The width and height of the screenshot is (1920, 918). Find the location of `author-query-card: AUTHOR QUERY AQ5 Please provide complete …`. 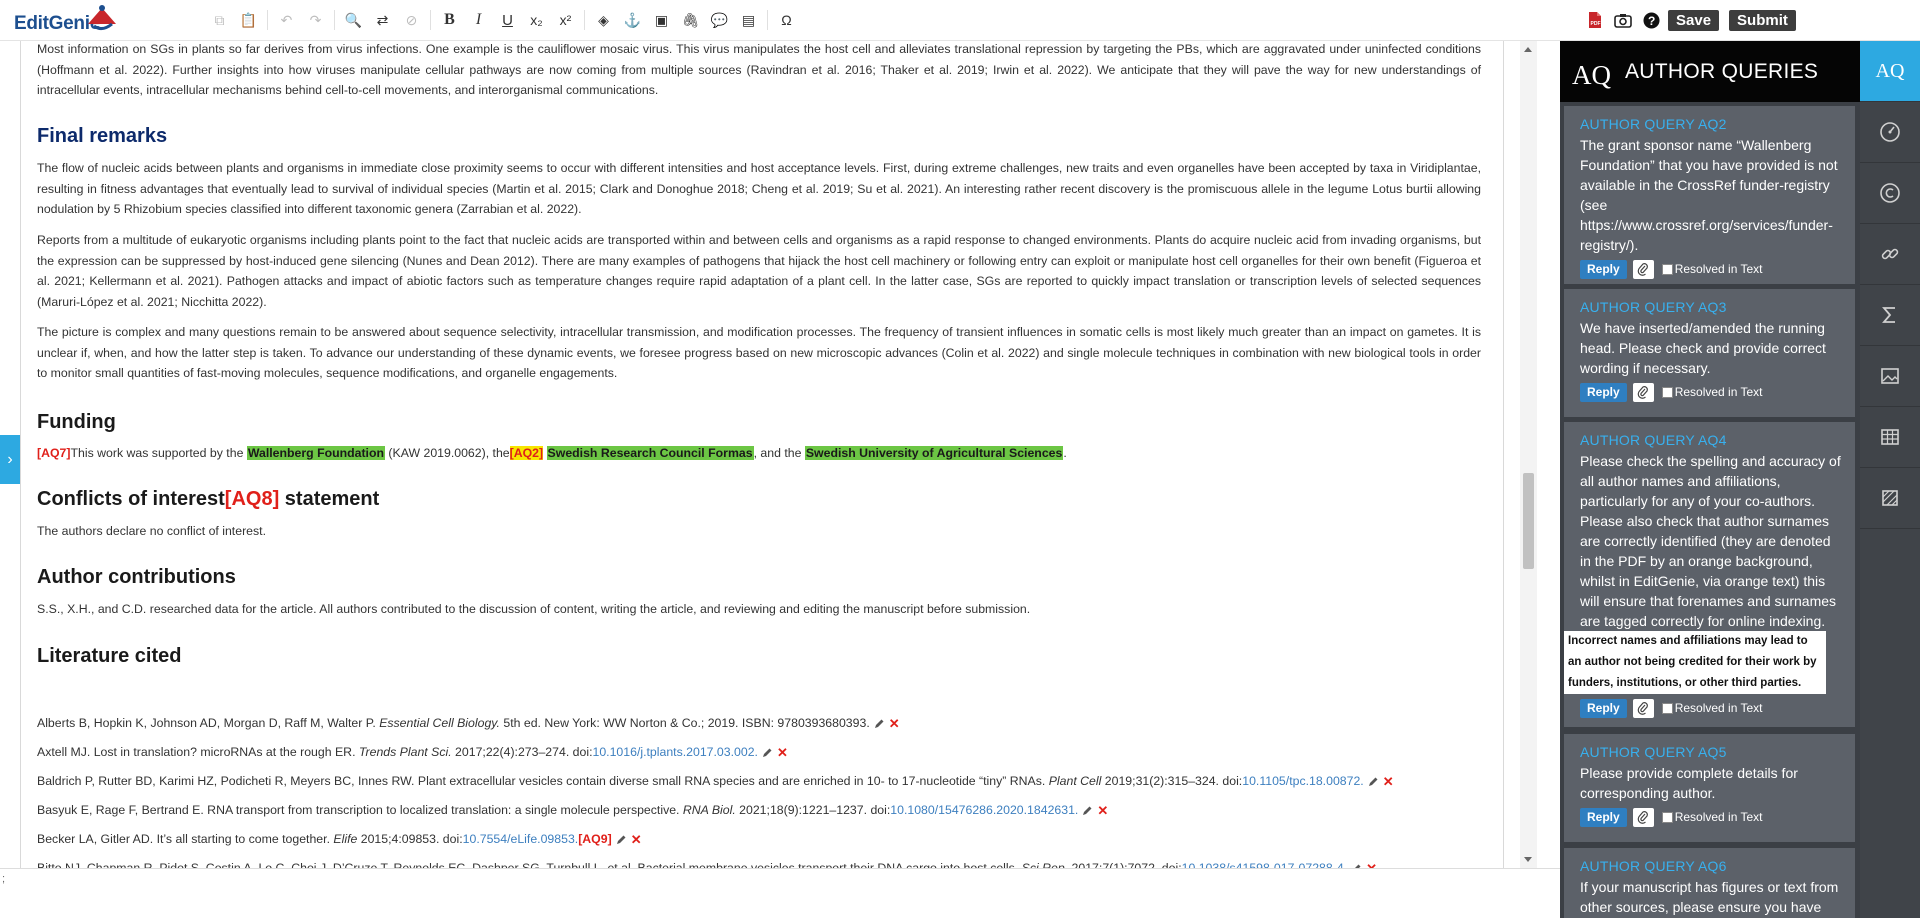

author-query-card: AUTHOR QUERY AQ5 Please provide complete … is located at coordinates (1709, 788).